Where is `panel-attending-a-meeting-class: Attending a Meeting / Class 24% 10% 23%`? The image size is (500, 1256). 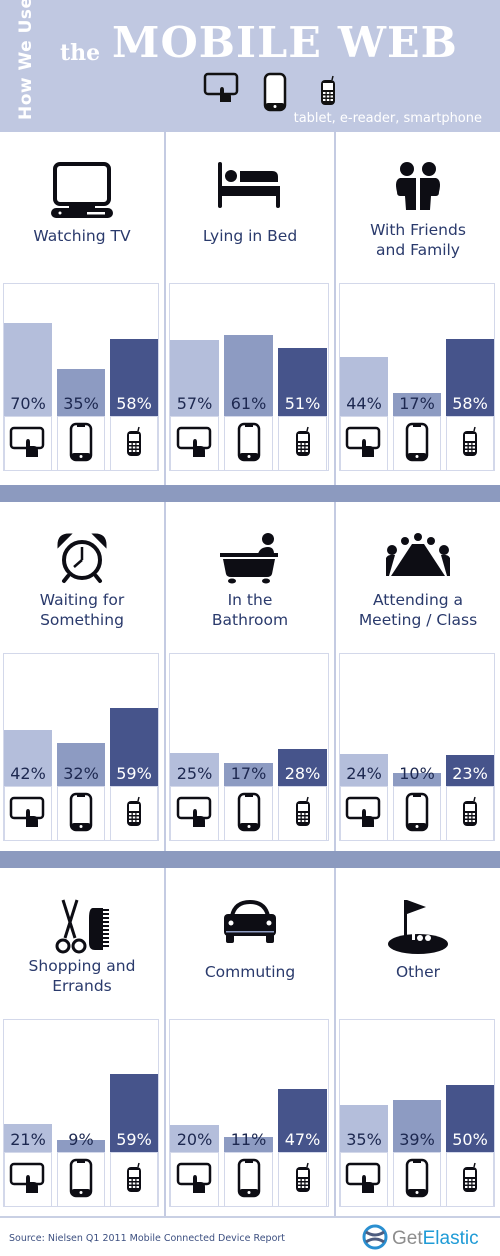 panel-attending-a-meeting-class: Attending a Meeting / Class 24% 10% 23% is located at coordinates (418, 677).